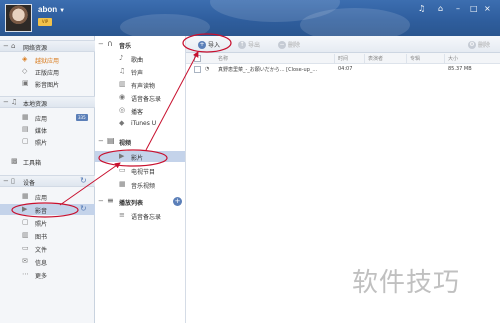 This screenshot has width=500, height=323. Describe the element at coordinates (25, 222) in the screenshot. I see `photo-icon: ▢` at that location.